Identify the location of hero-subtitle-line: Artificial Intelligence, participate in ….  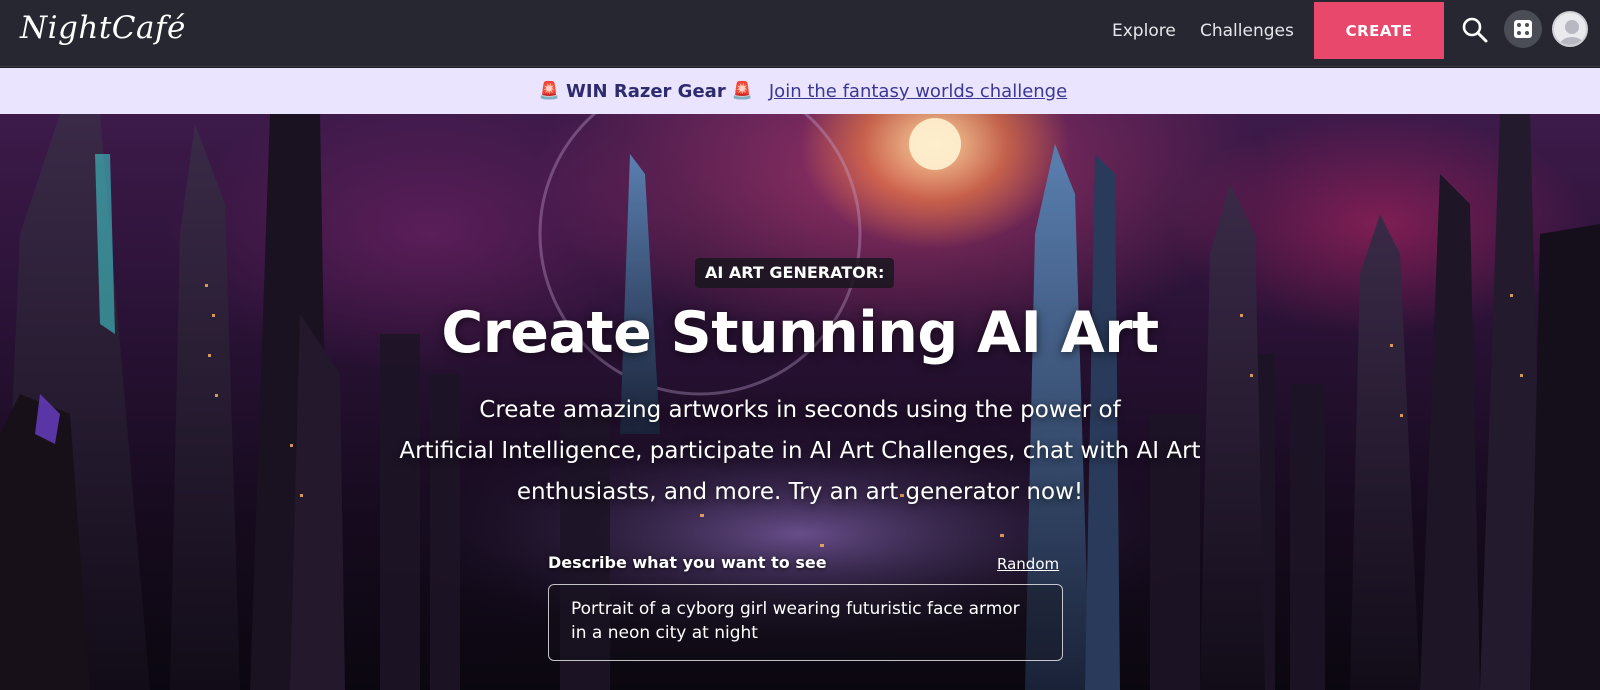
(800, 451).